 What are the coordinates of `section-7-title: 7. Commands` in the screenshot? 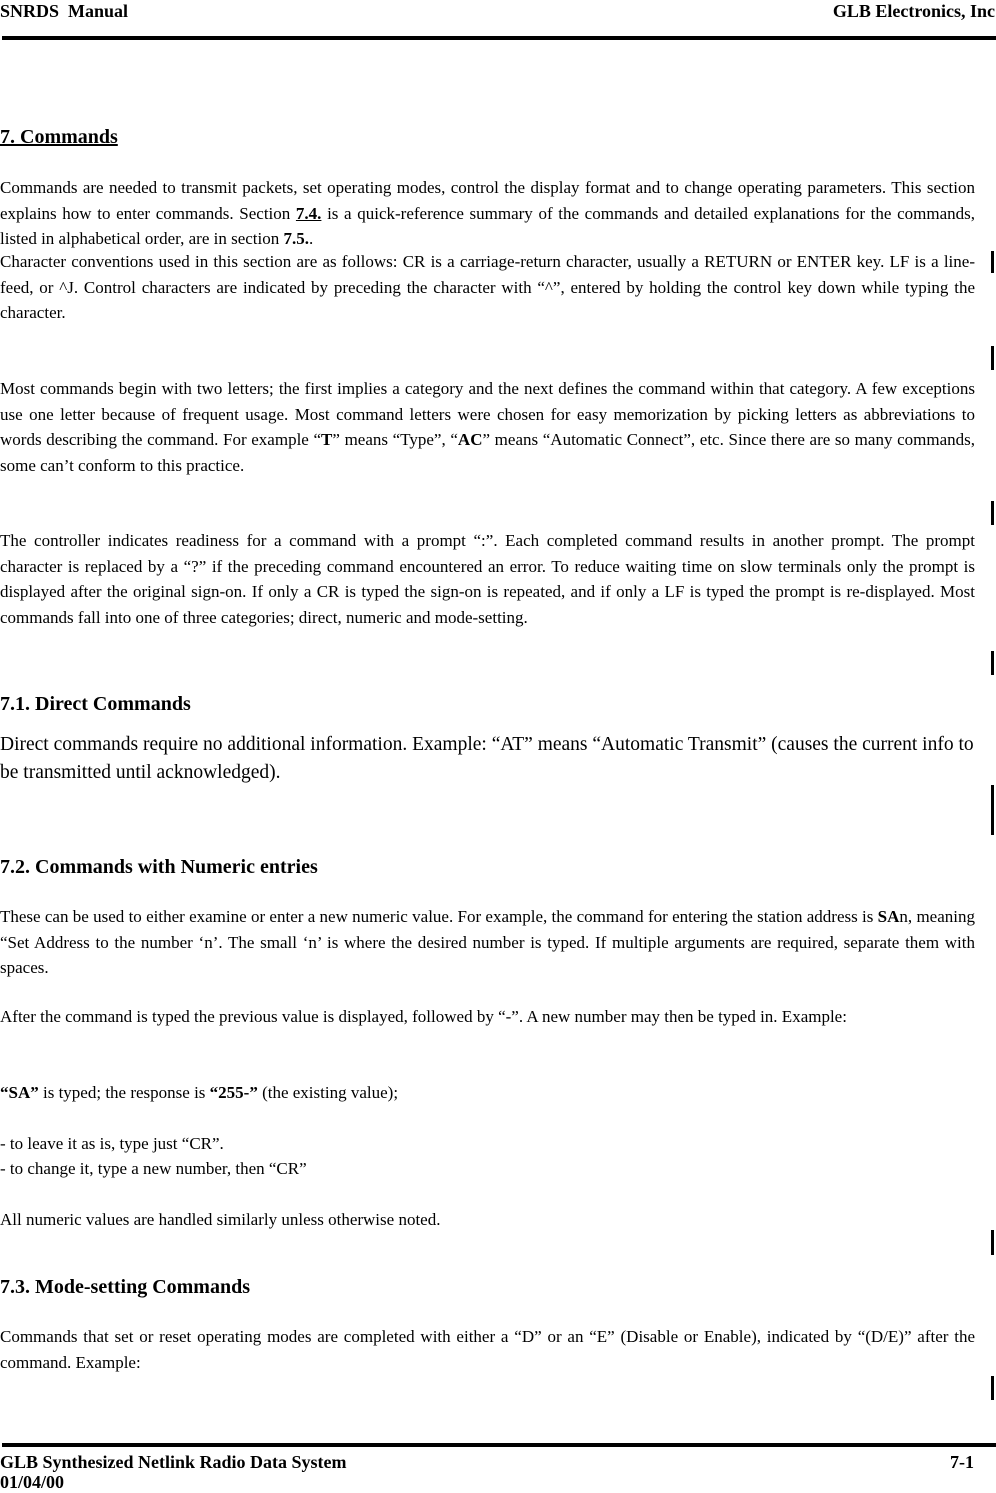 It's located at (59, 137).